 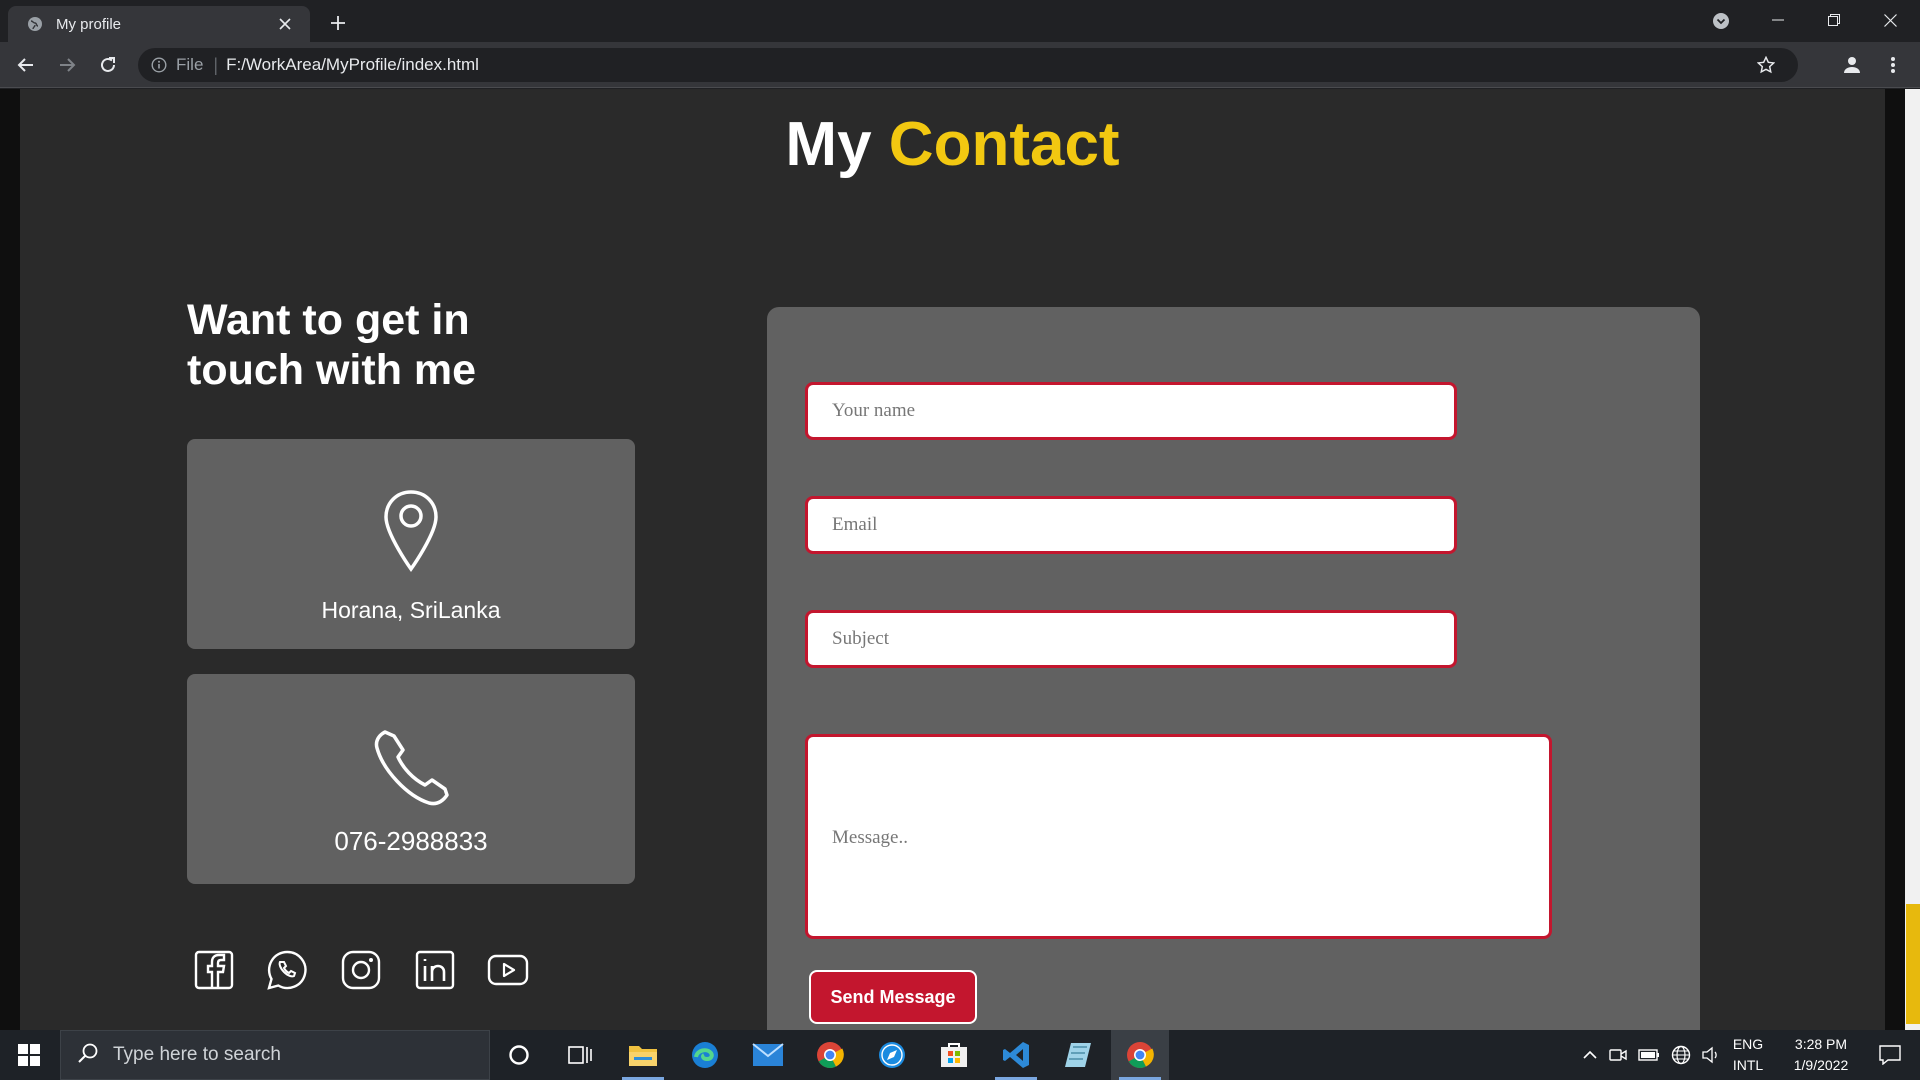 What do you see at coordinates (338, 23) in the screenshot?
I see `new-tab-button` at bounding box center [338, 23].